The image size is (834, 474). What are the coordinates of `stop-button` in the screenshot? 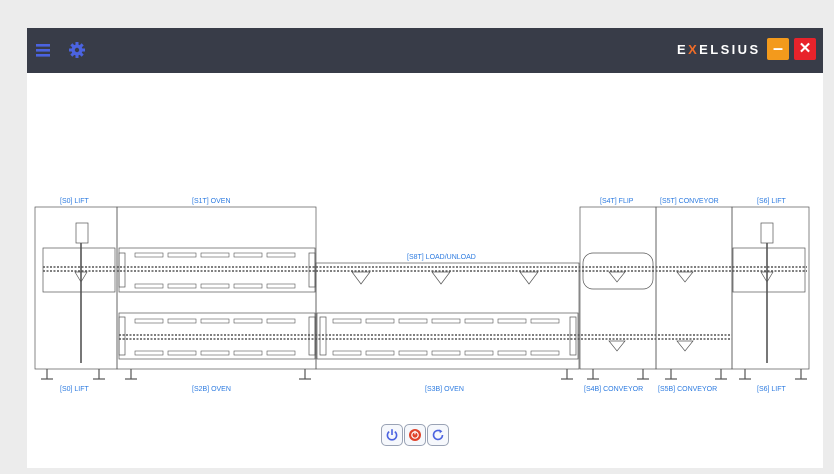 It's located at (415, 435).